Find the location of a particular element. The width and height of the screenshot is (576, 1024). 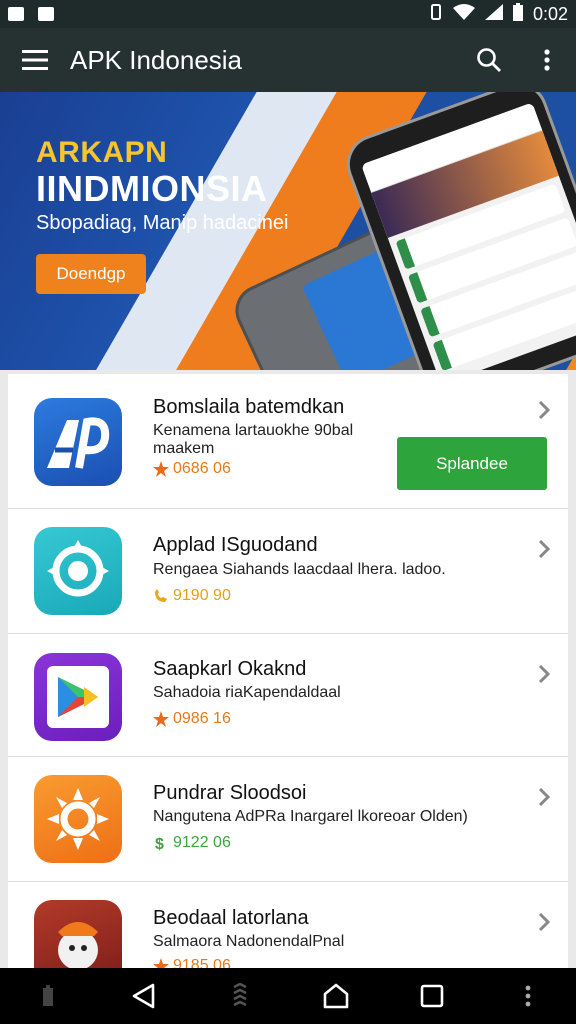

wifi-icon is located at coordinates (463, 14).